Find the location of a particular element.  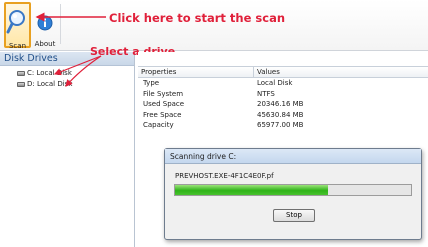

property-name: Capacity is located at coordinates (158, 125).